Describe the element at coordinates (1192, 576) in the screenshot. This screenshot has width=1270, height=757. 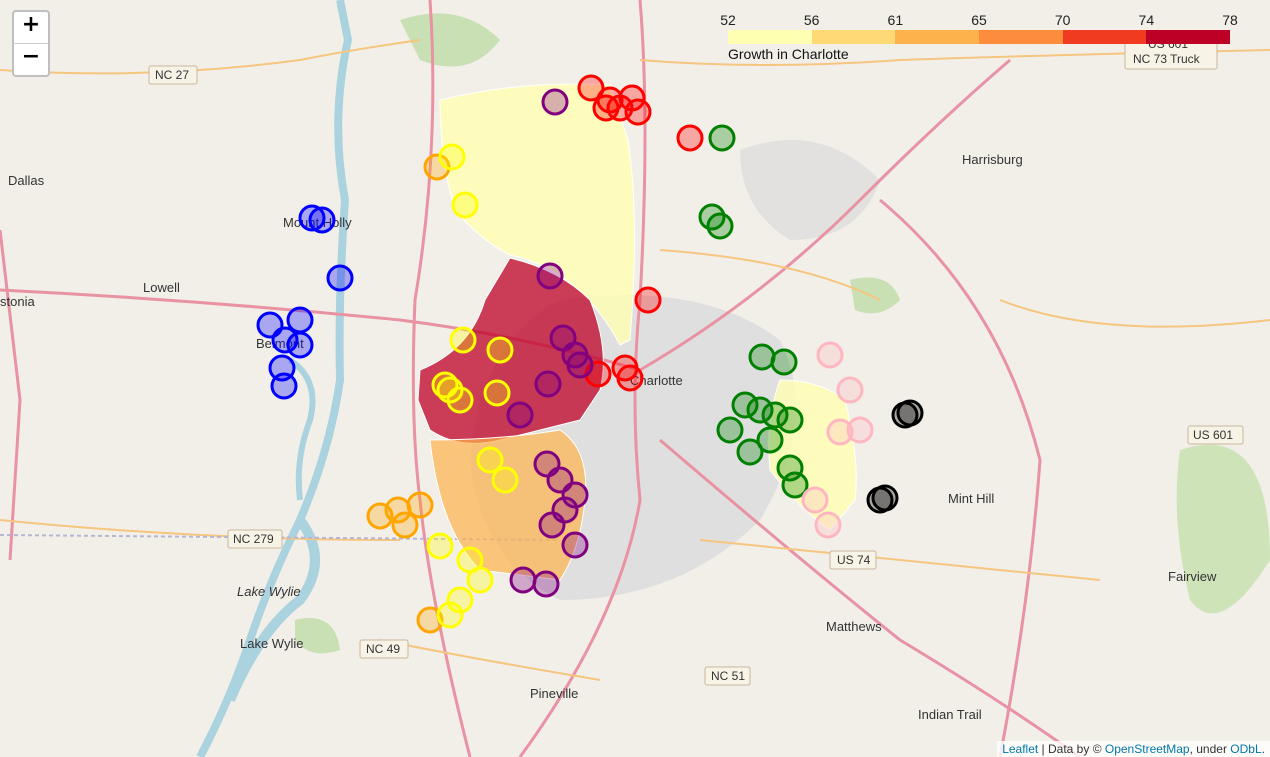
I see `place-fairview: Fairview` at that location.